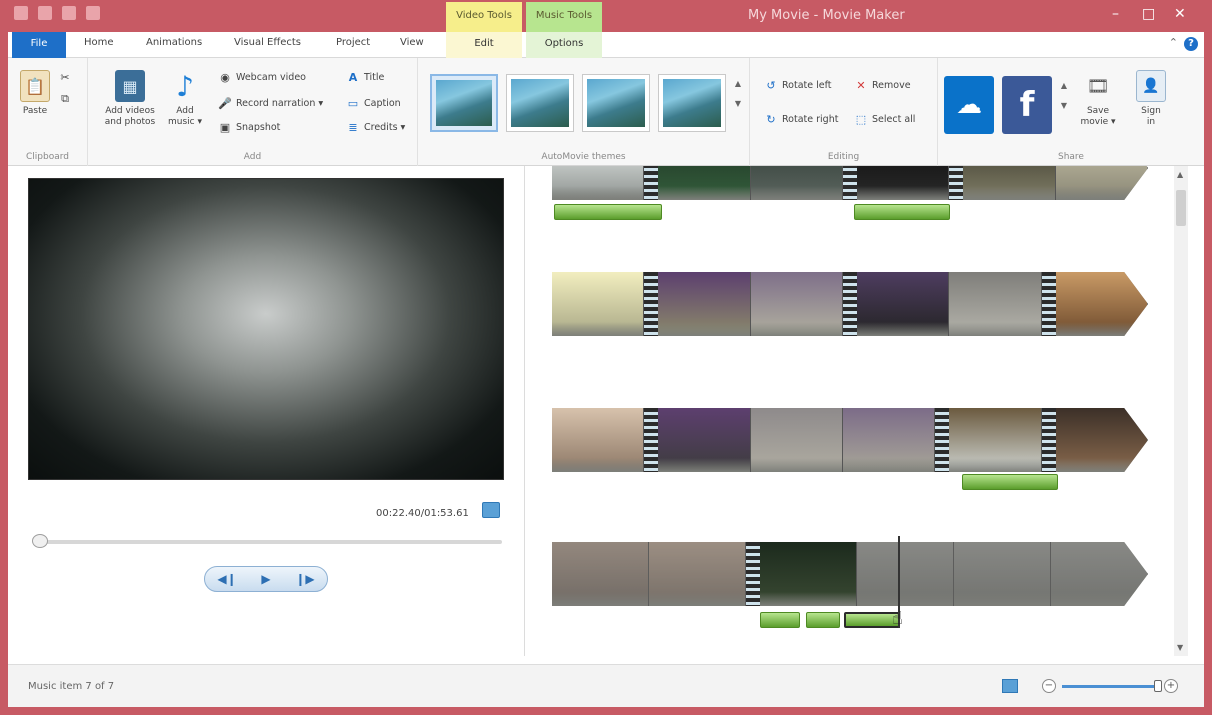 This screenshot has width=1212, height=715. What do you see at coordinates (1181, 208) in the screenshot?
I see `scroll-thumb` at bounding box center [1181, 208].